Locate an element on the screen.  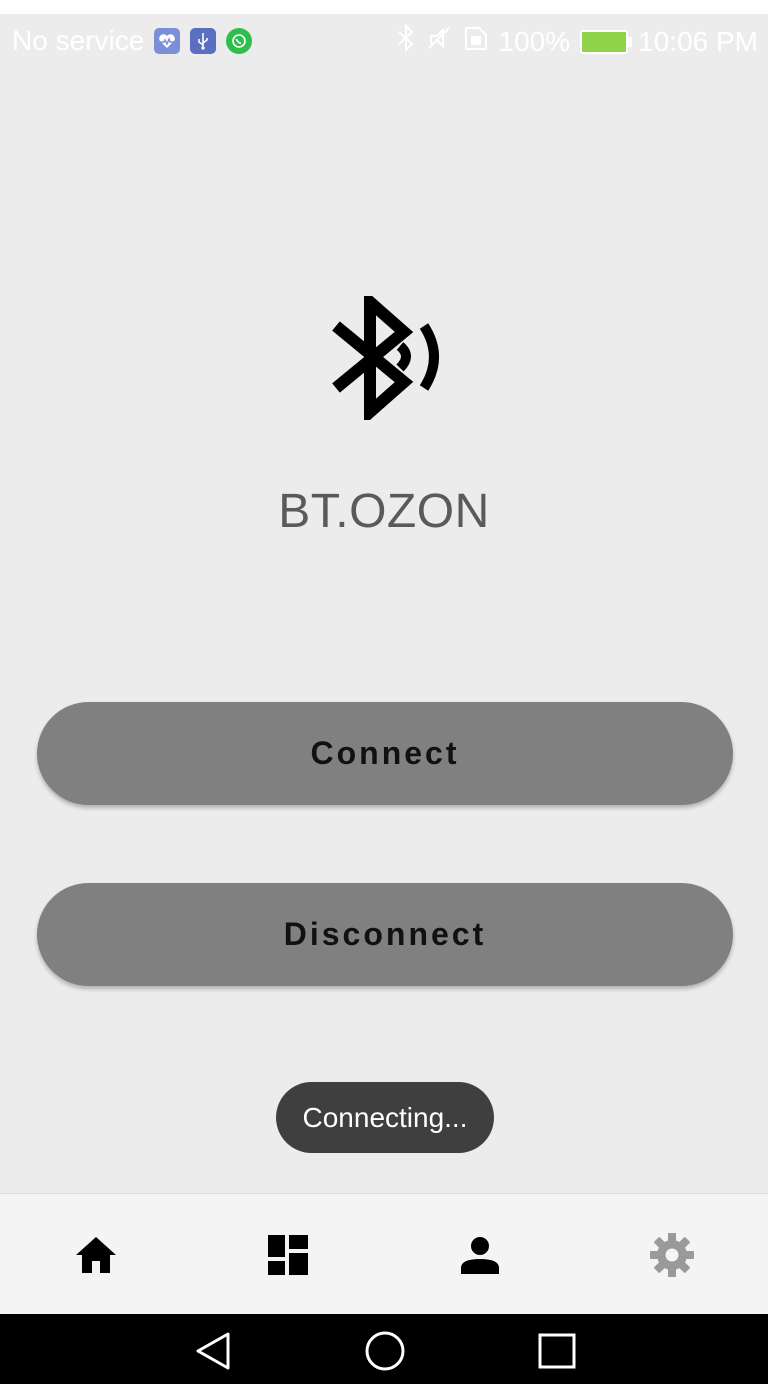
home-circle-icon is located at coordinates (385, 1353).